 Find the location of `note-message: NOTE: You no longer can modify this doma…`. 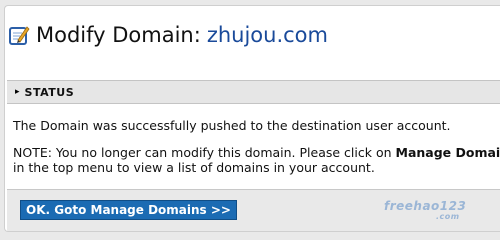

note-message: NOTE: You no longer can modify this doma… is located at coordinates (256, 160).